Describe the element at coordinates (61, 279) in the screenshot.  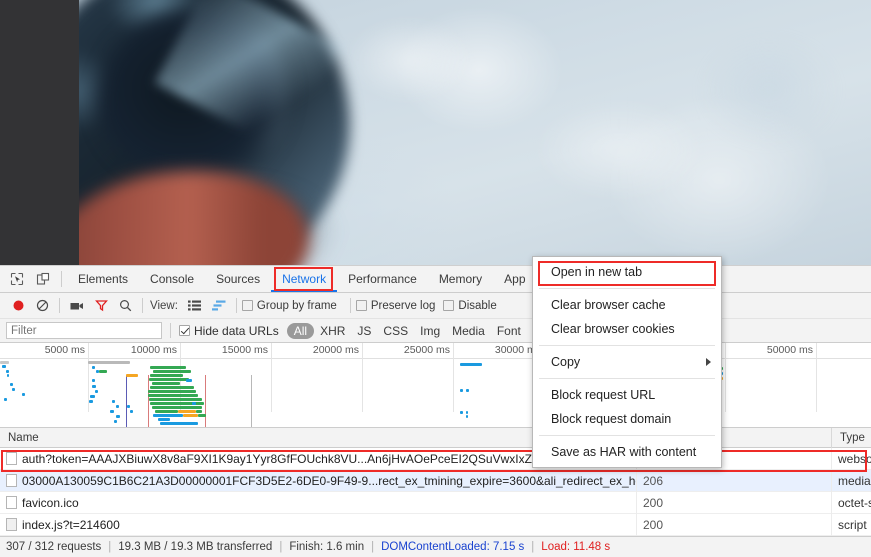
I see `tabbar-divider` at that location.